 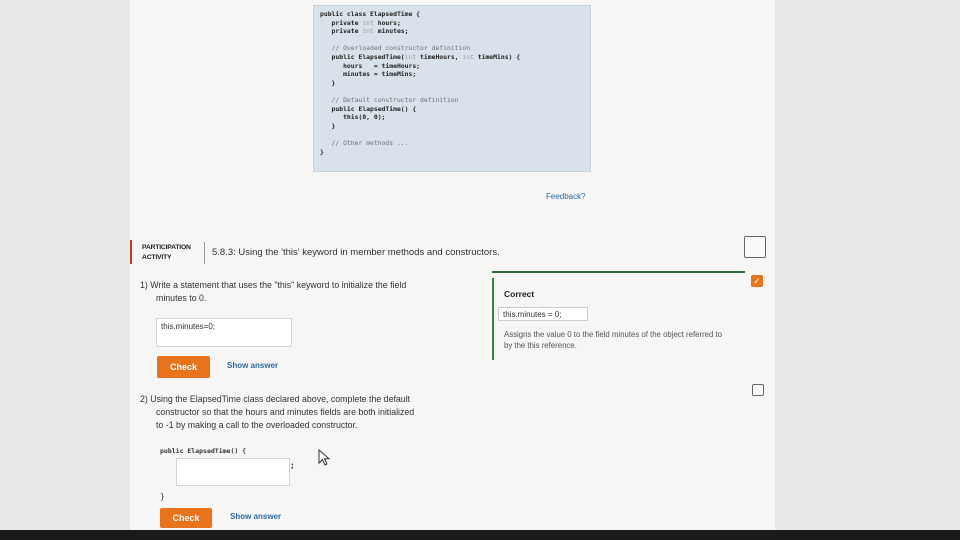 I want to click on code-line: public class ElapsedTime {, so click(x=370, y=14).